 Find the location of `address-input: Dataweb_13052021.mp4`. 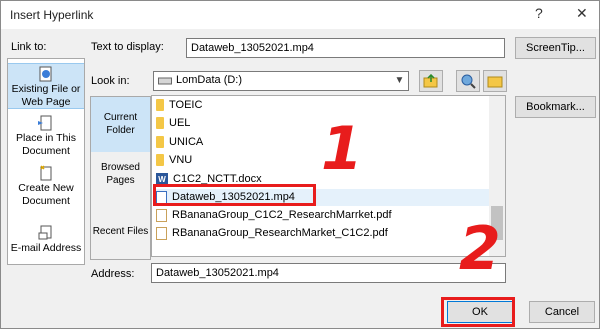

address-input: Dataweb_13052021.mp4 is located at coordinates (328, 273).